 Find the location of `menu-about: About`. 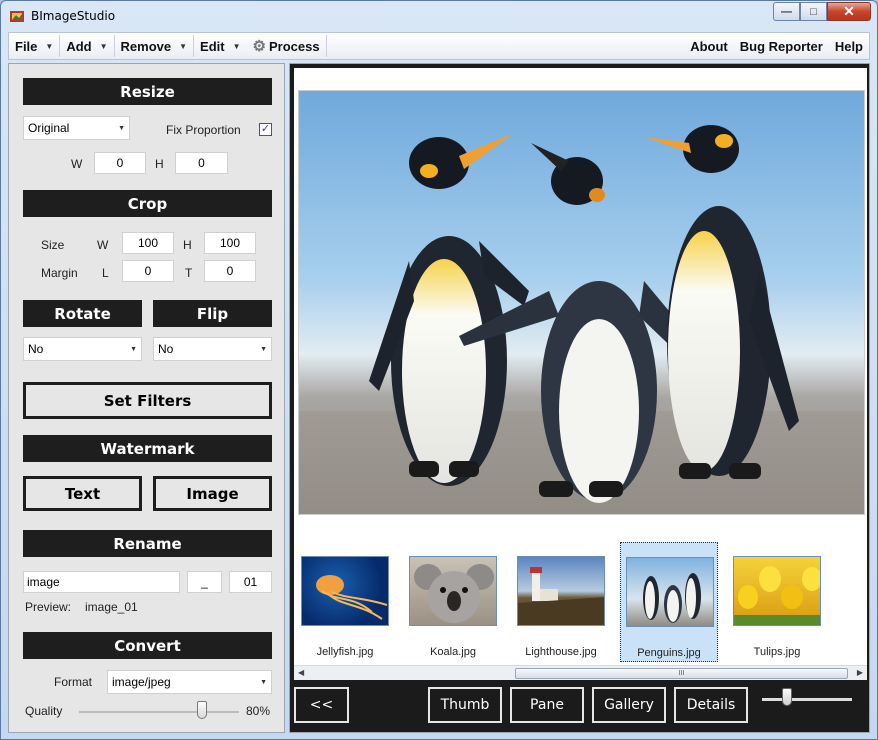

menu-about: About is located at coordinates (709, 46).